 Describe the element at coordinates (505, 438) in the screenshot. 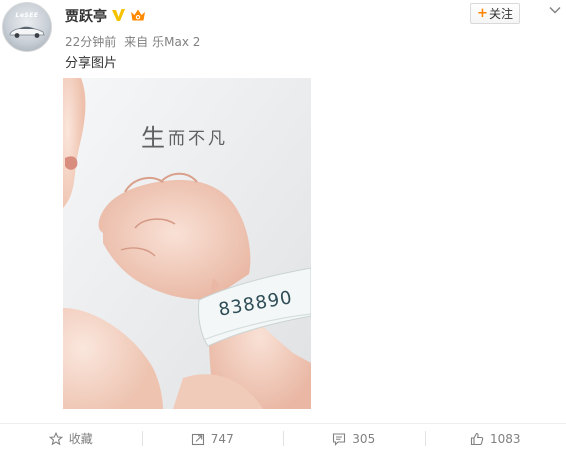

I see `like-count: 1083` at that location.